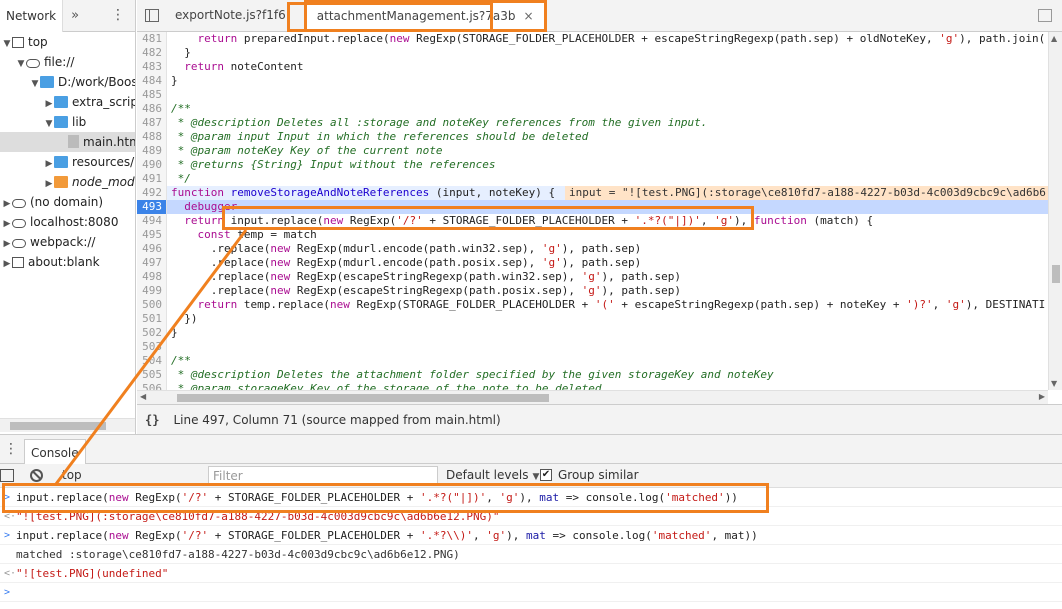 This screenshot has height=609, width=1062. Describe the element at coordinates (152, 39) in the screenshot. I see `line-number: 481` at that location.